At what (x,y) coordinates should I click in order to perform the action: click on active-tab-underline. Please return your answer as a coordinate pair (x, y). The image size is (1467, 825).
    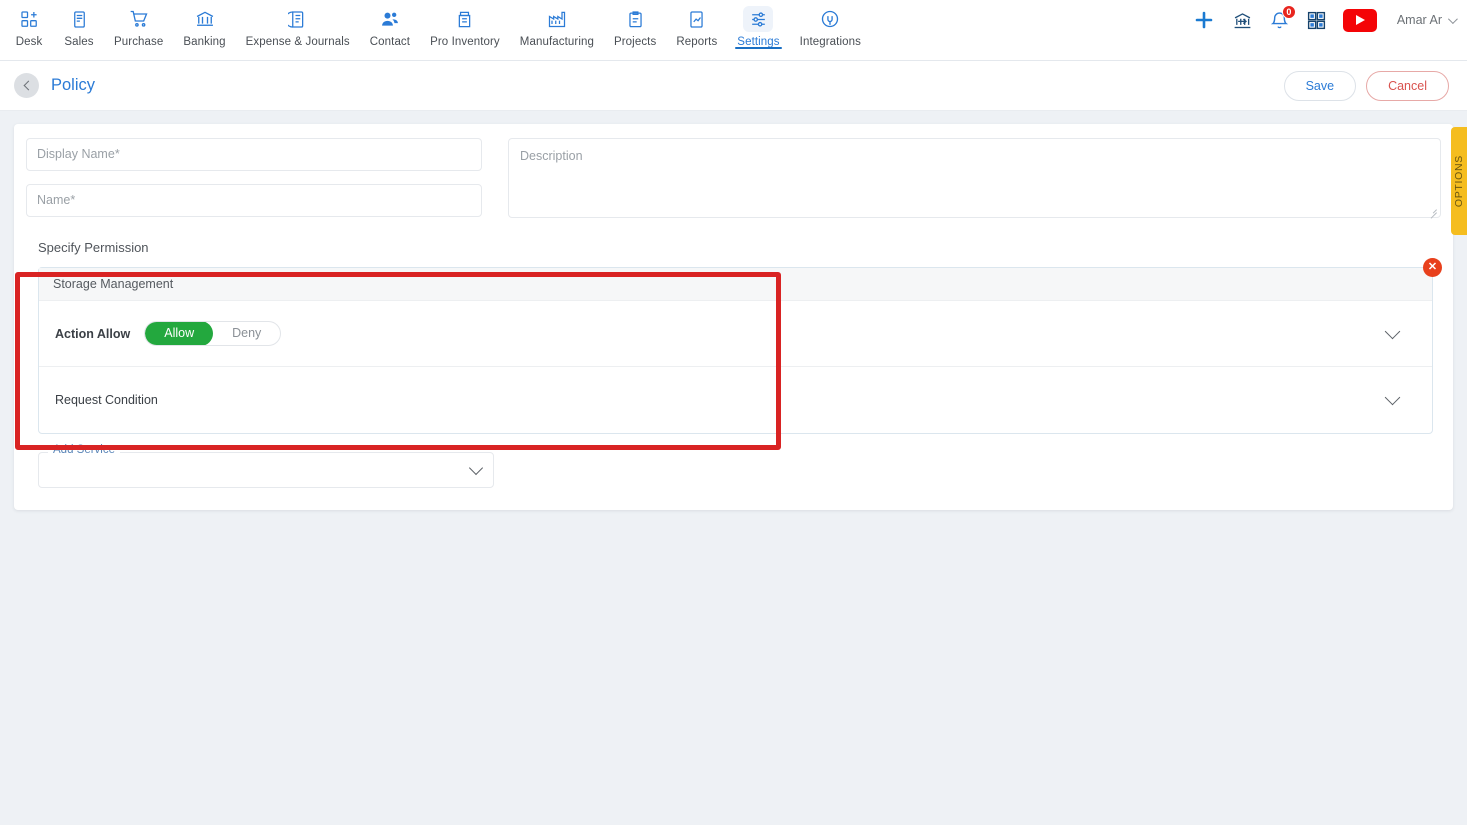
    Looking at the image, I should click on (758, 47).